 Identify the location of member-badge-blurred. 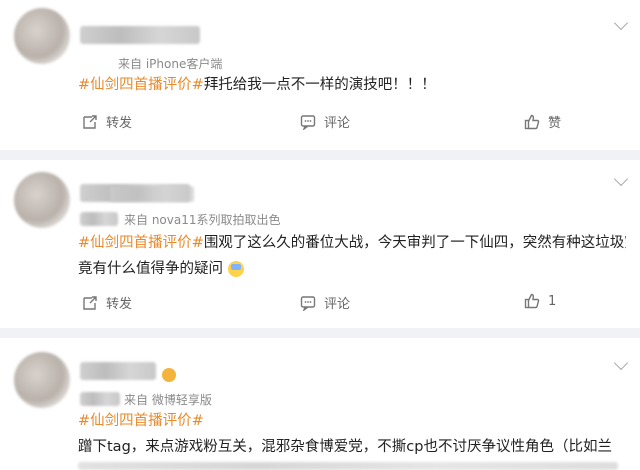
(100, 399).